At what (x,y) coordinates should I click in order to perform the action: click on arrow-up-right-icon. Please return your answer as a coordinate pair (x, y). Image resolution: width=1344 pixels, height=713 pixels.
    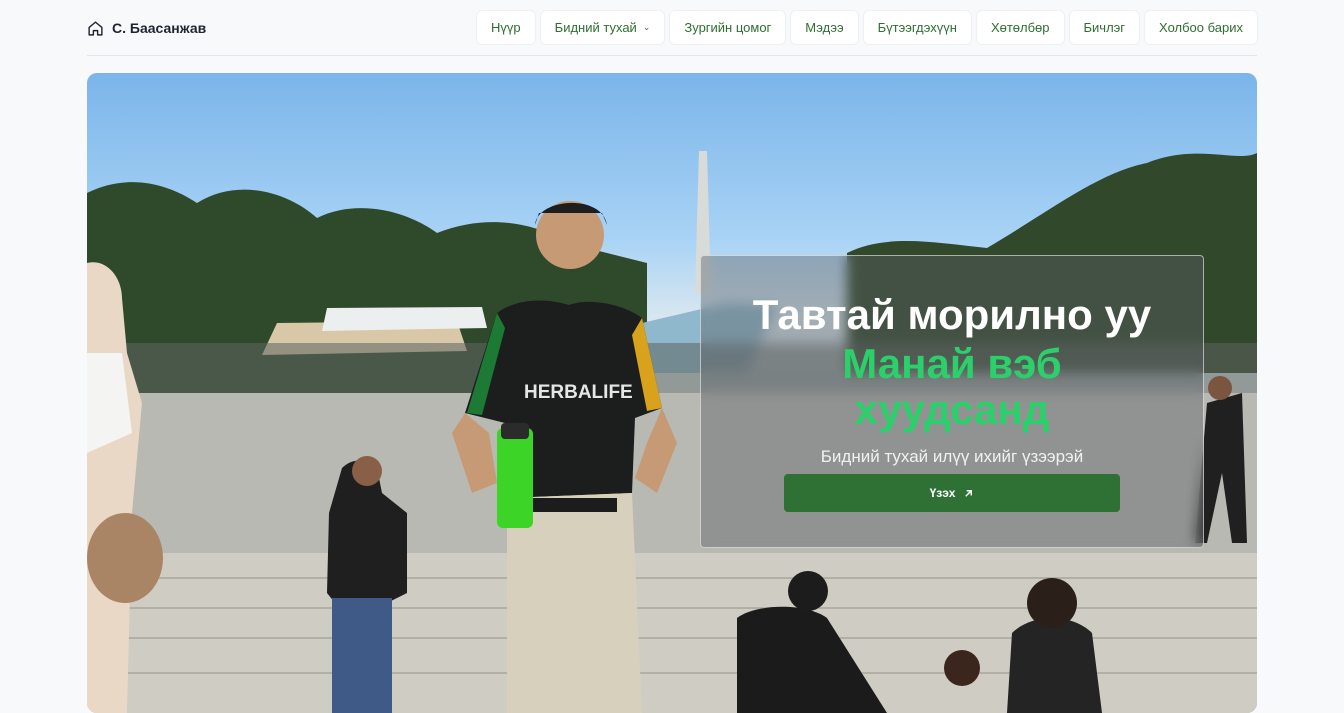
    Looking at the image, I should click on (968, 493).